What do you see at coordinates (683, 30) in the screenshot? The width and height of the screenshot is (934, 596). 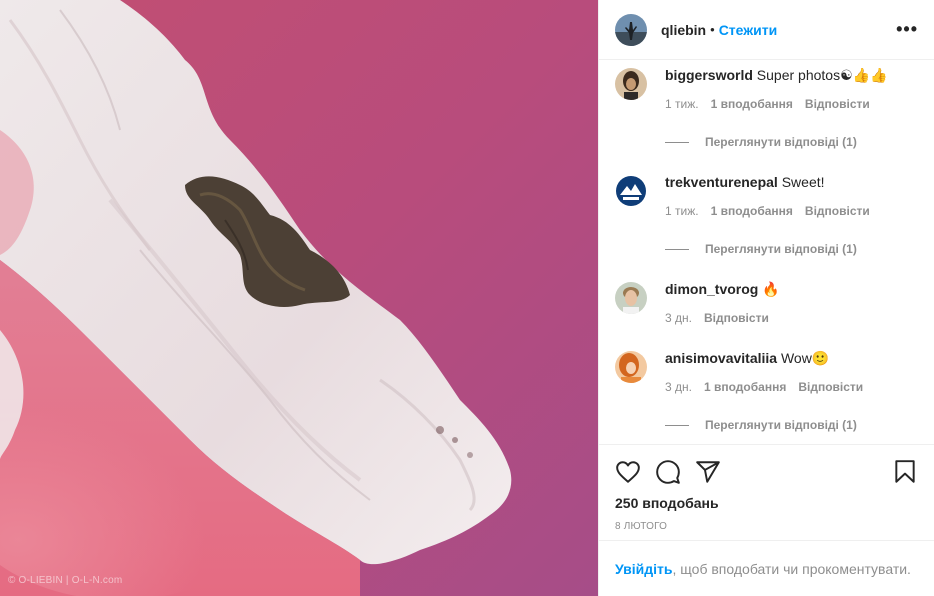 I see `author-username: qliebin` at bounding box center [683, 30].